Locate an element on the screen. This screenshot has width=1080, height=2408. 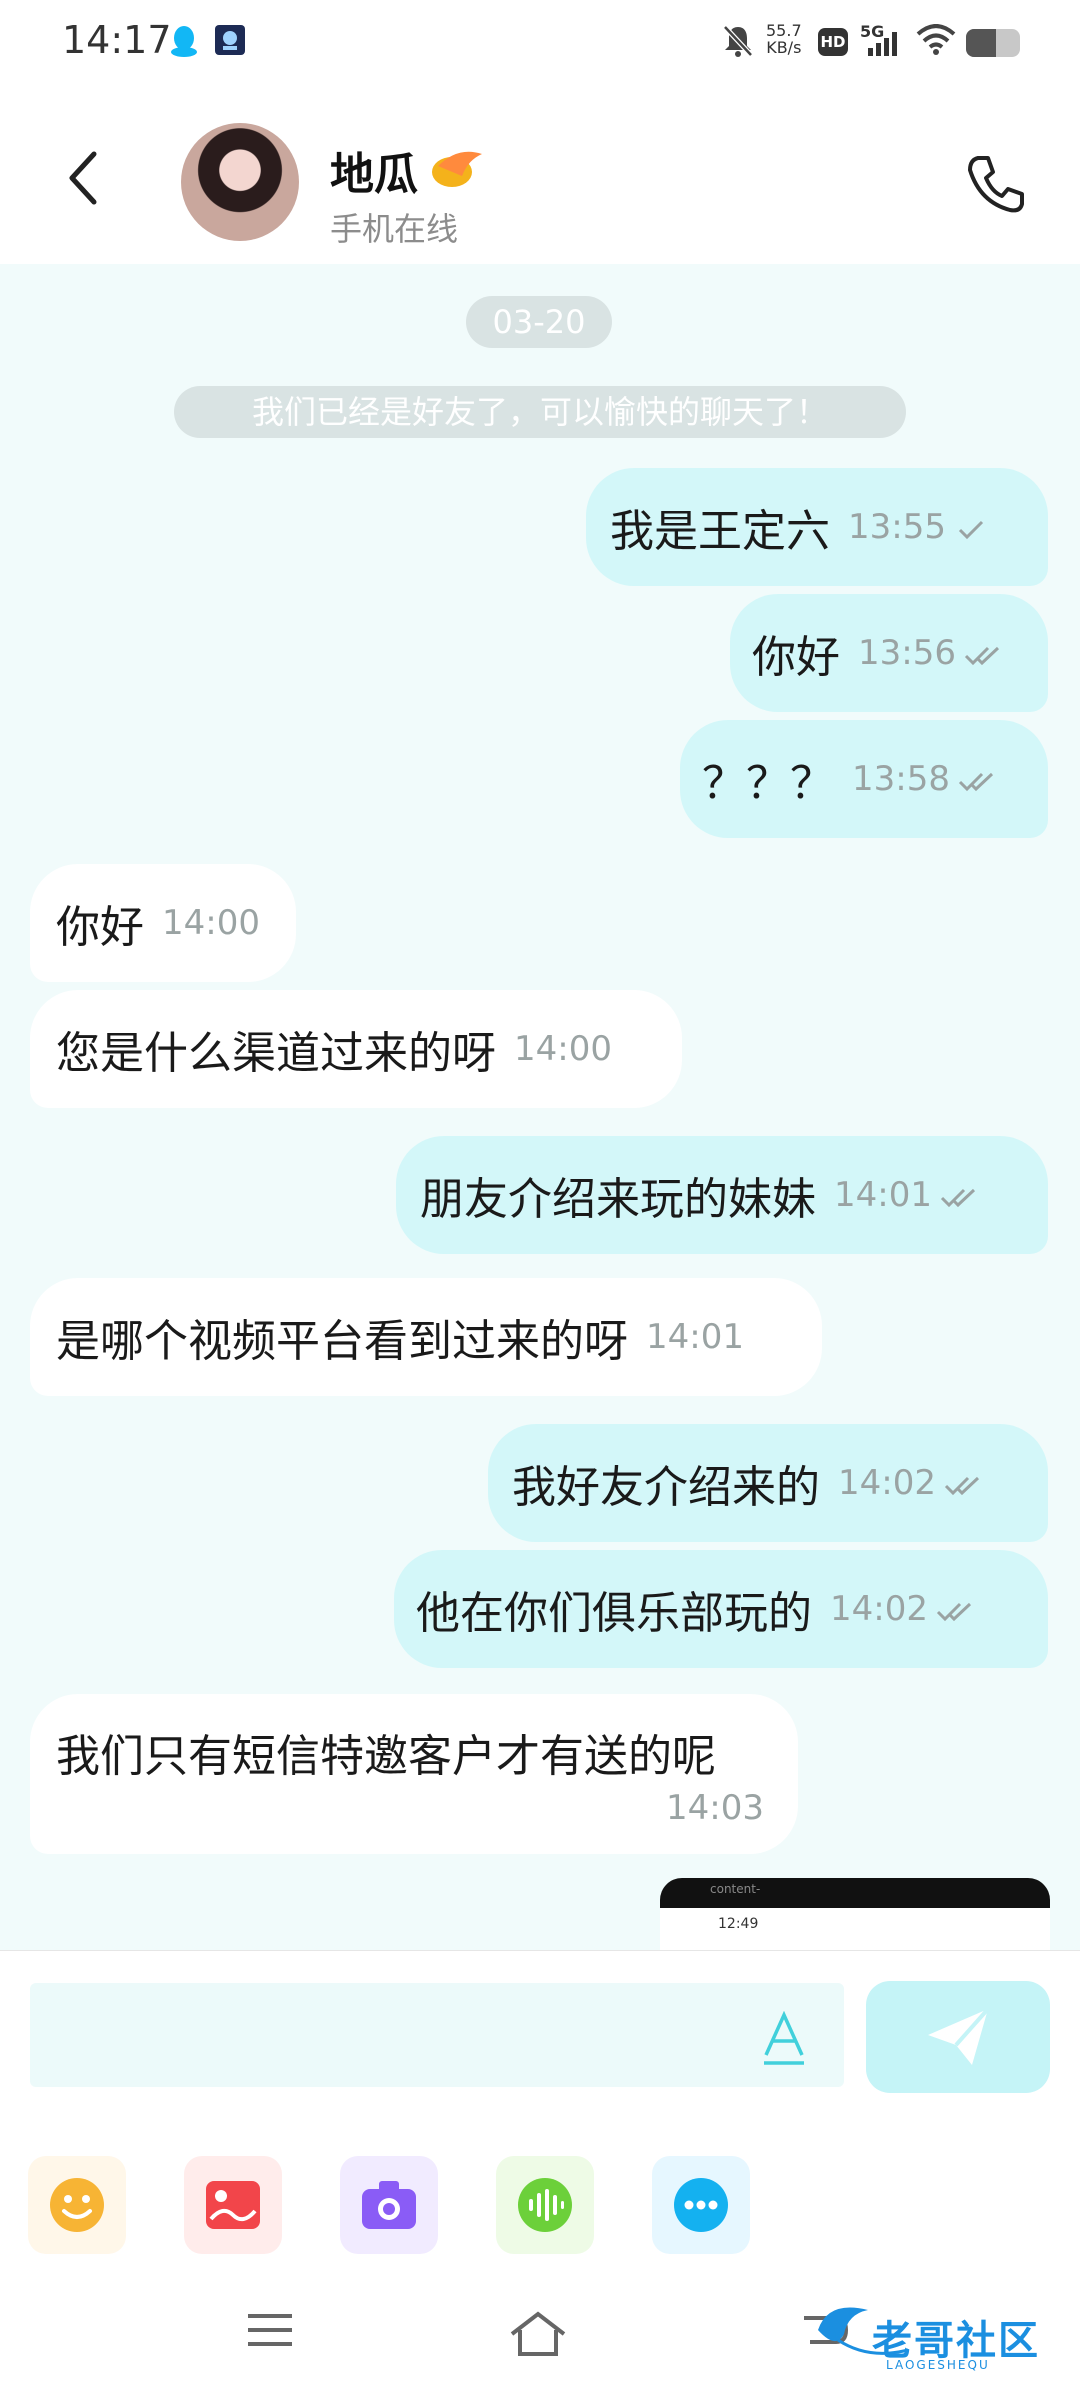
message-text: 我是王定六 is located at coordinates (720, 531).